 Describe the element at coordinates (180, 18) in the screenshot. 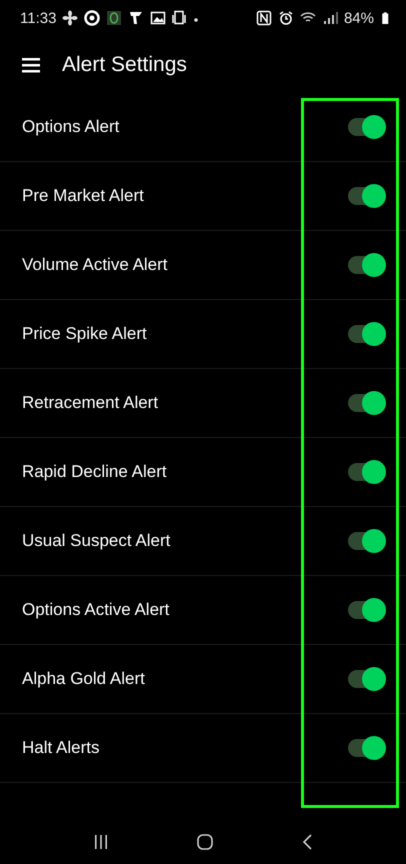

I see `device-icon` at that location.